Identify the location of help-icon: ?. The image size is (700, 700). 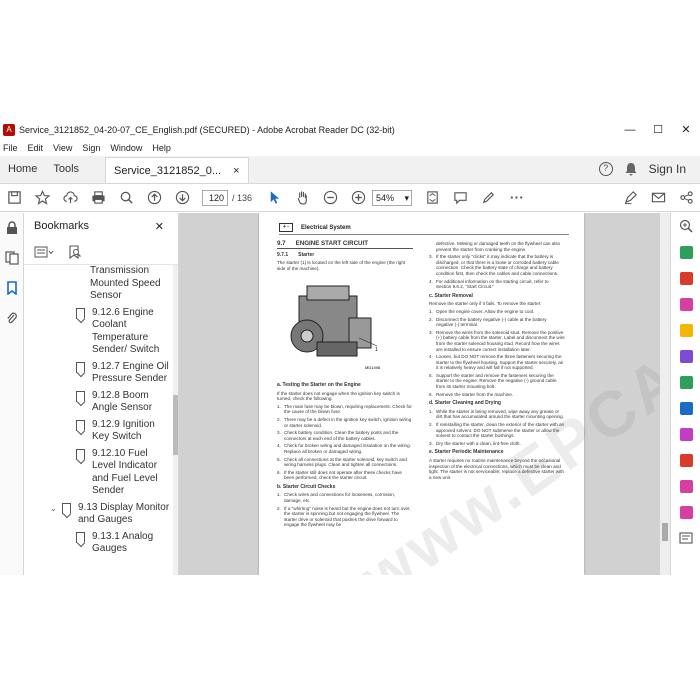
(605, 169).